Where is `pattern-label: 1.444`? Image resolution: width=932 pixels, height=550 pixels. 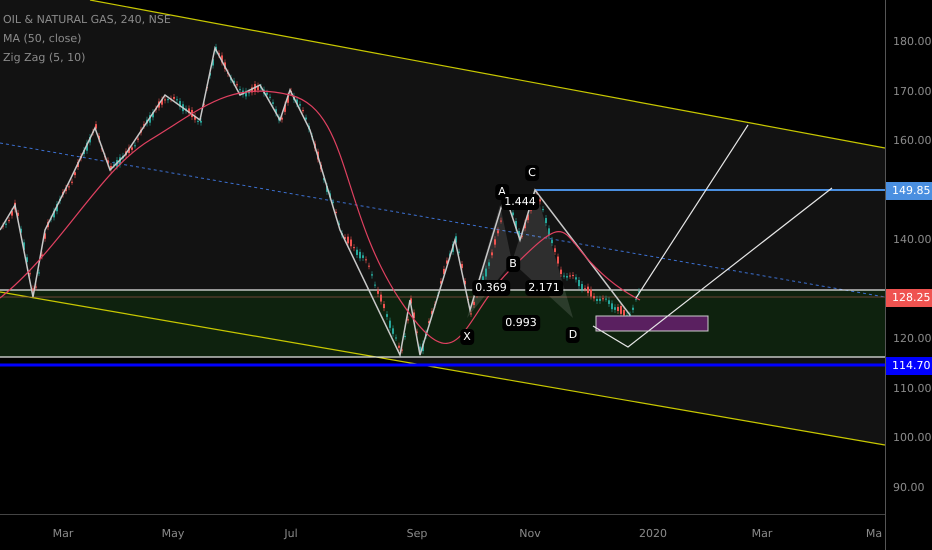
pattern-label: 1.444 is located at coordinates (520, 202).